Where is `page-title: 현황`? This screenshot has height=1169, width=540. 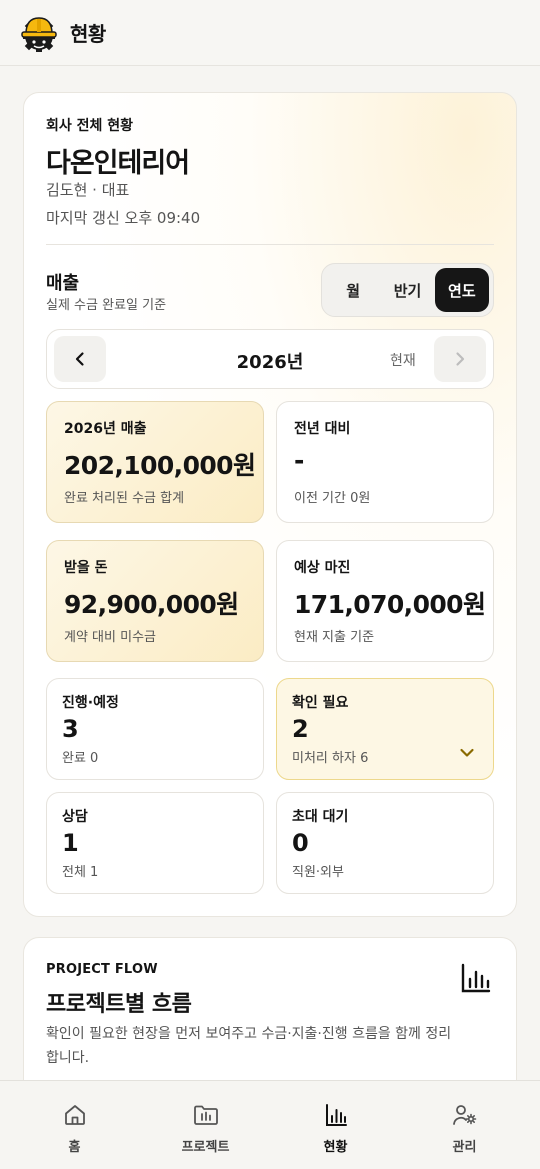
page-title: 현황 is located at coordinates (88, 34).